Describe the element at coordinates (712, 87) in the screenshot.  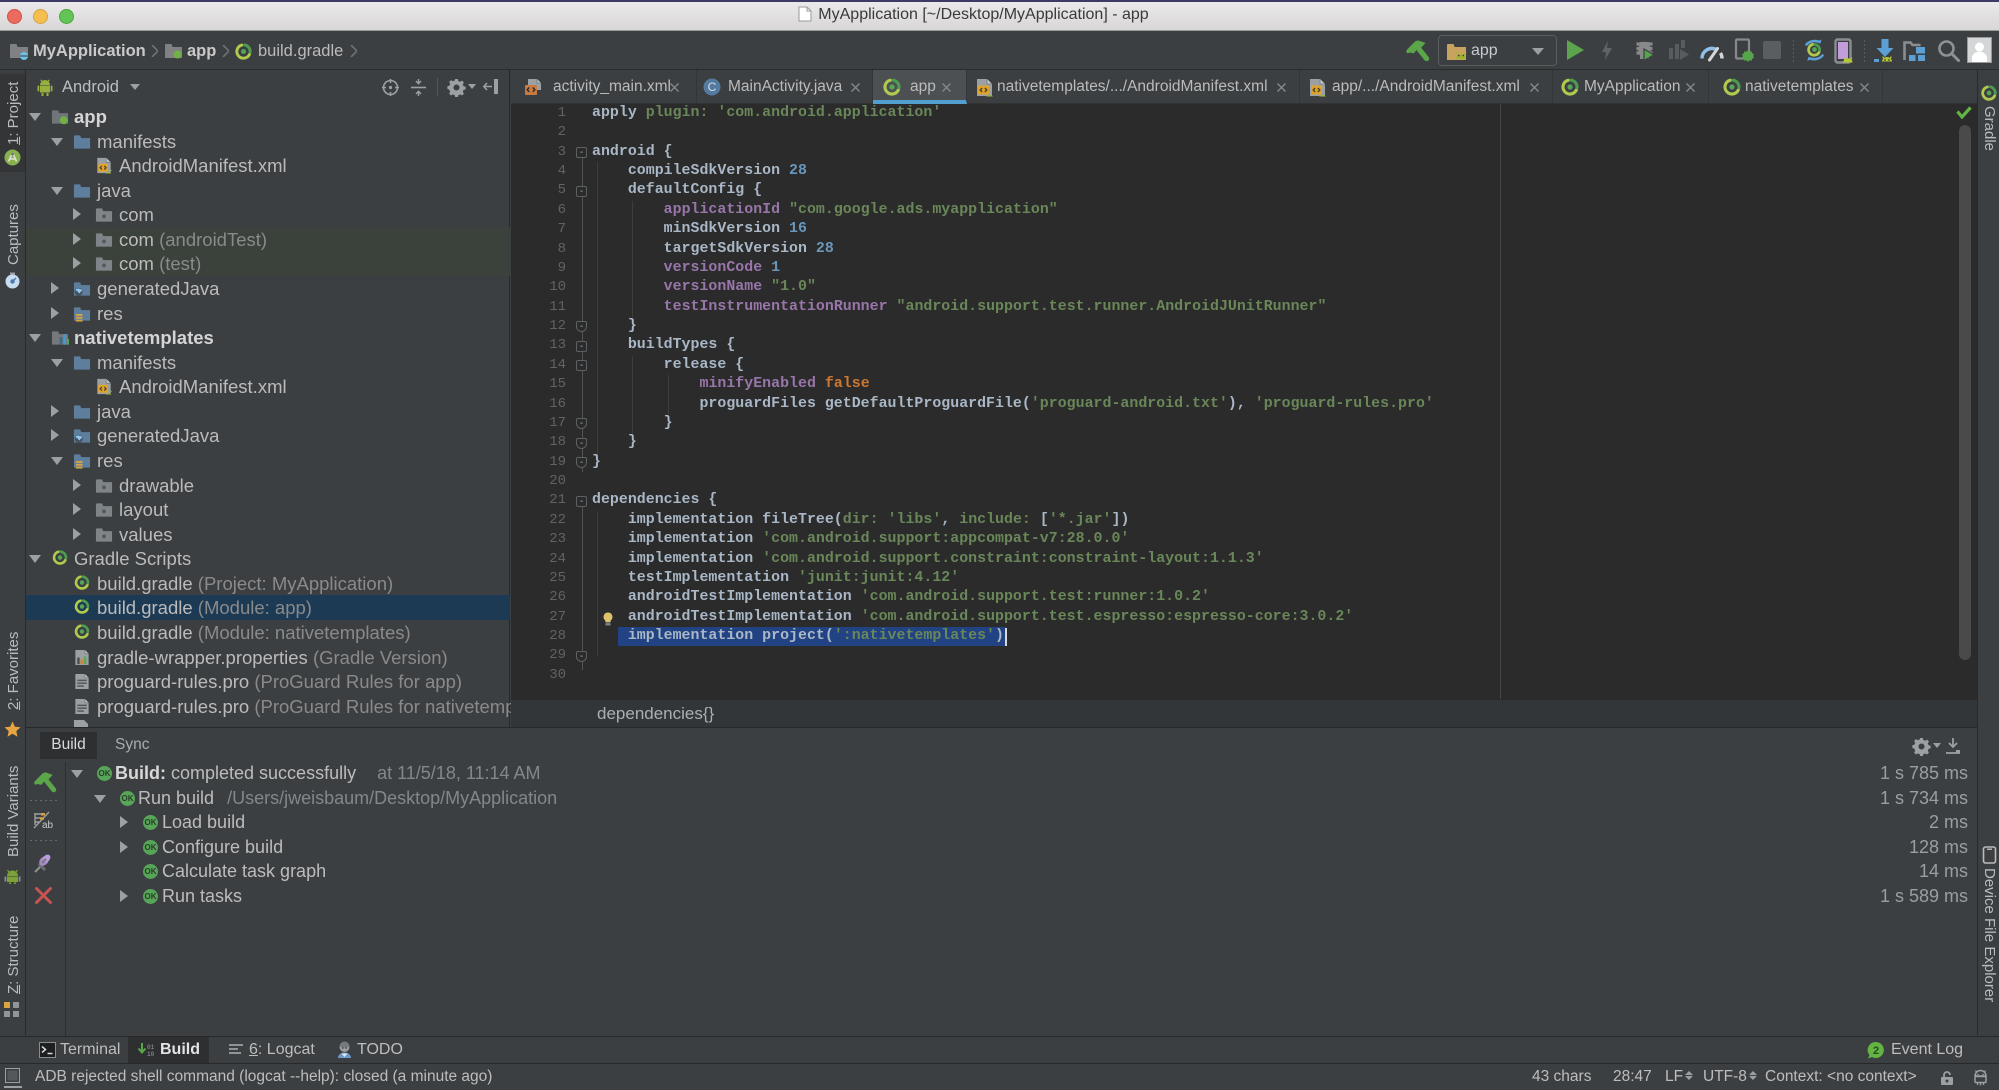
I see `svg-text: C` at that location.